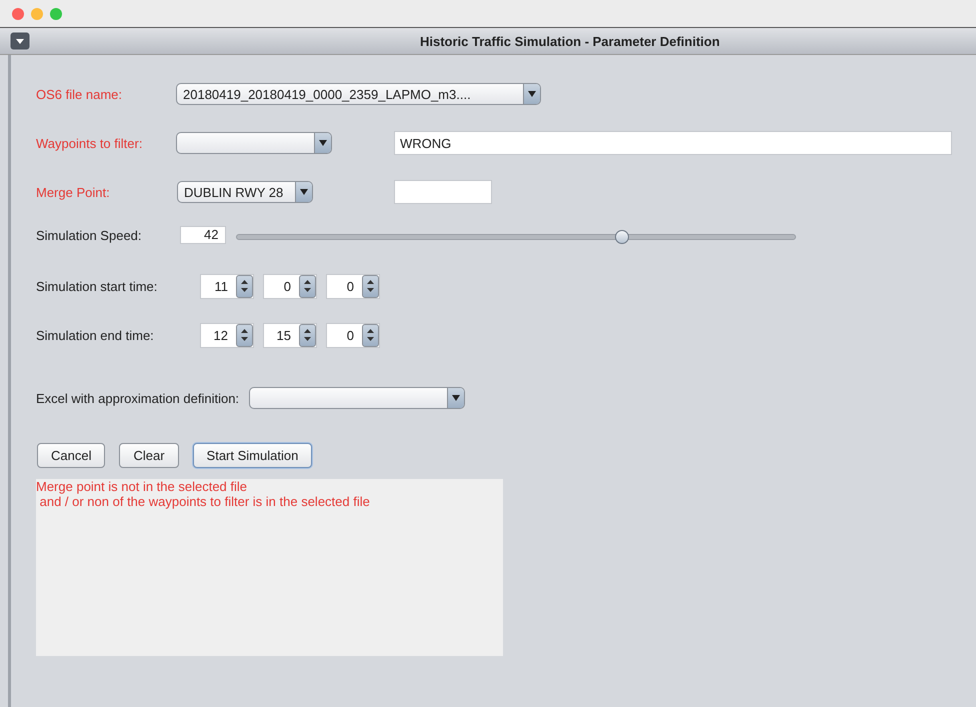 Image resolution: width=976 pixels, height=707 pixels. I want to click on time-spinner: 11, so click(227, 286).